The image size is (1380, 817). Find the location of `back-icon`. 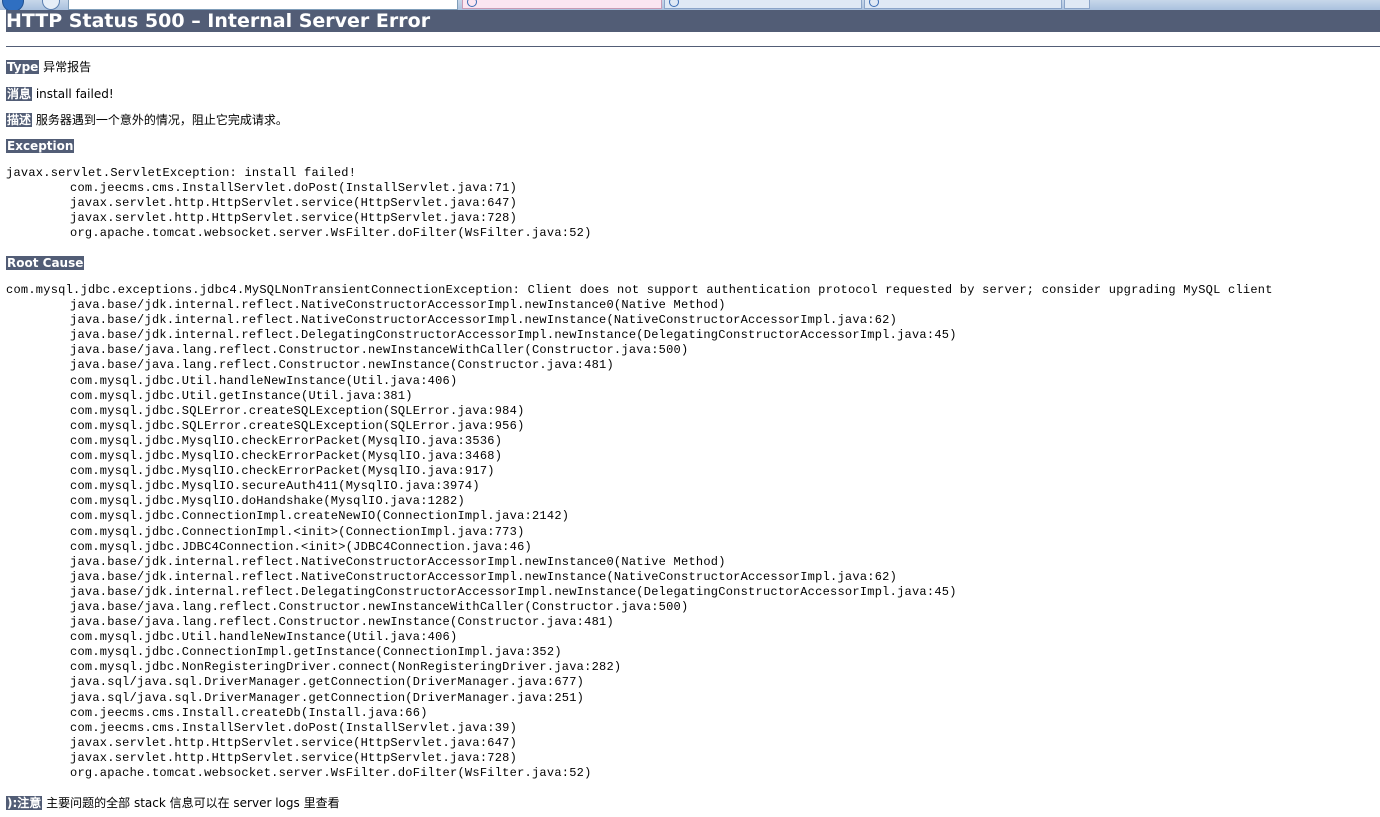

back-icon is located at coordinates (13, 5).